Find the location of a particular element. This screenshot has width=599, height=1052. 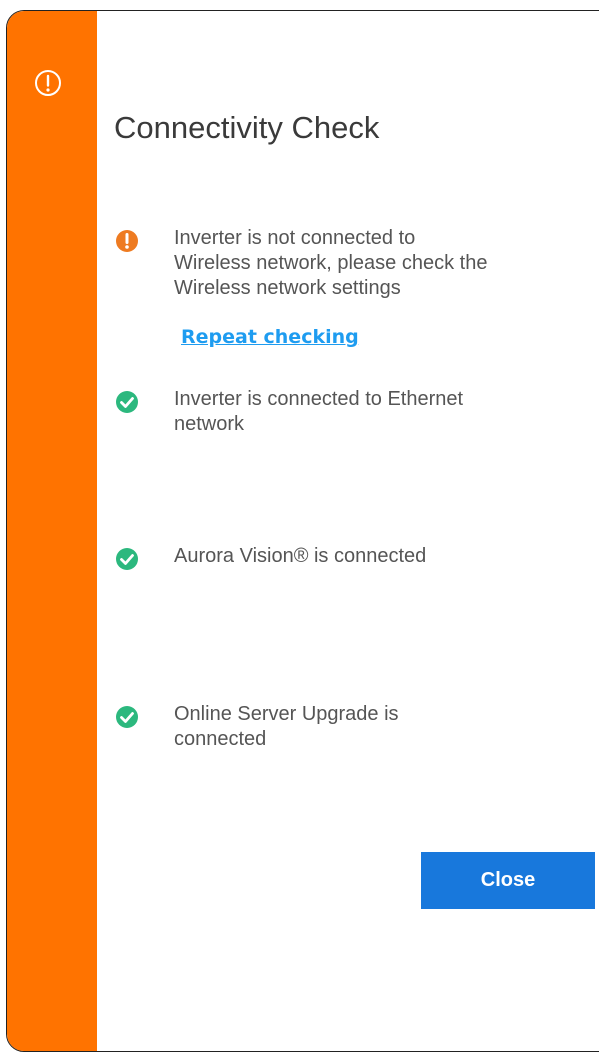

exclamation-circle-icon is located at coordinates (127, 241).